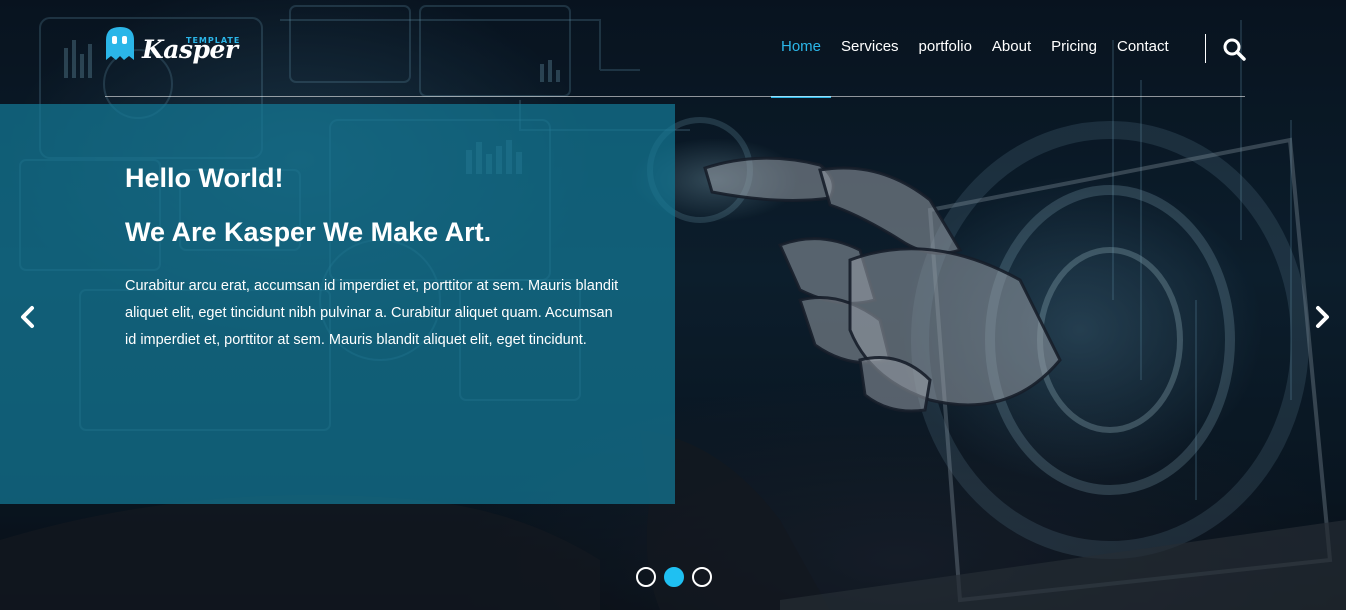 The image size is (1346, 610). I want to click on logo: TEMPLATE Kasper, so click(174, 48).